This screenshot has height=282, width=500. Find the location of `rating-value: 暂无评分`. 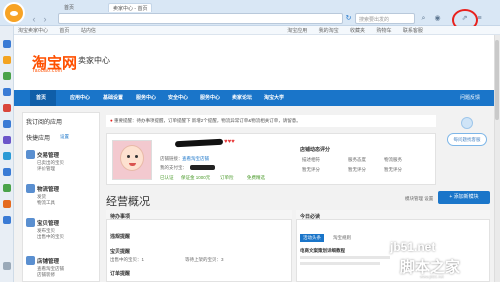

rating-value: 暂无评分 is located at coordinates (393, 169).